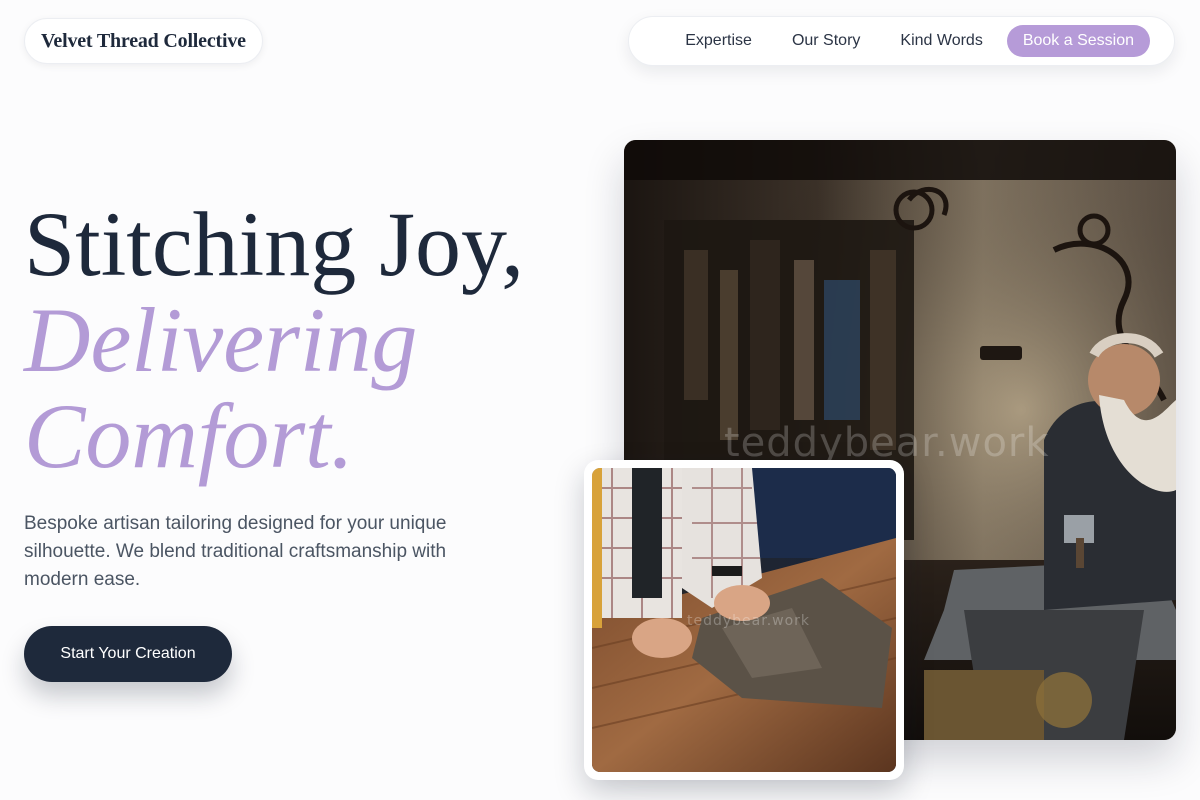  What do you see at coordinates (749, 621) in the screenshot?
I see `inset-photo-watermark: teddybear.work` at bounding box center [749, 621].